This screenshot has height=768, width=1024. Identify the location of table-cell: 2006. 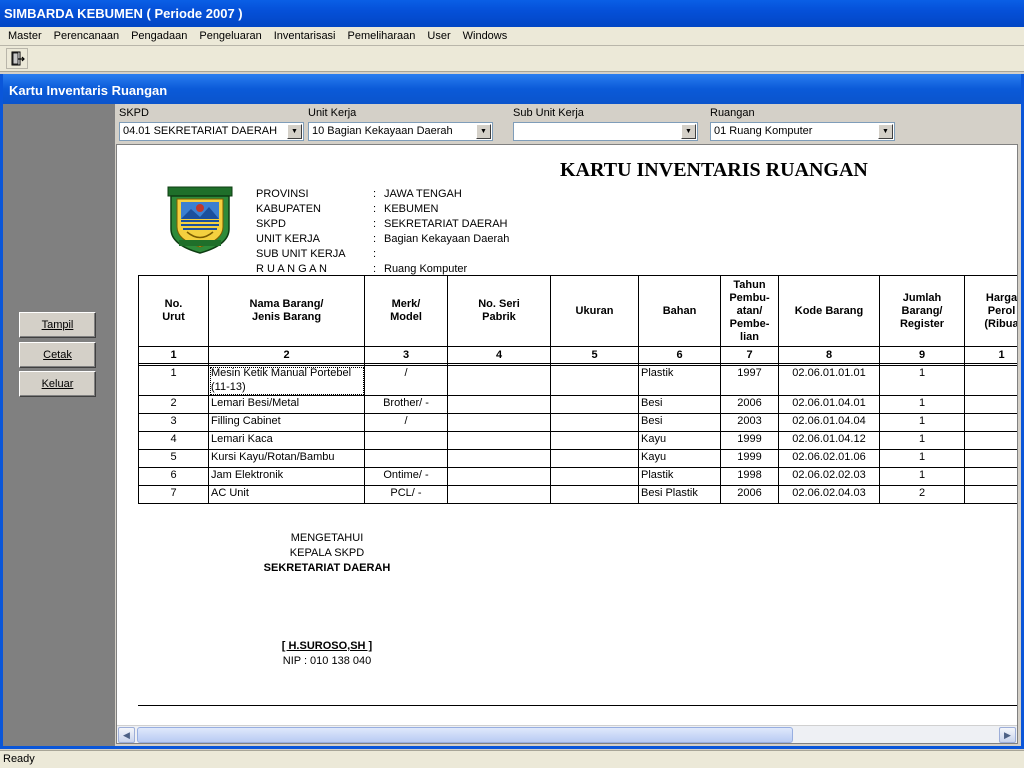
(749, 494).